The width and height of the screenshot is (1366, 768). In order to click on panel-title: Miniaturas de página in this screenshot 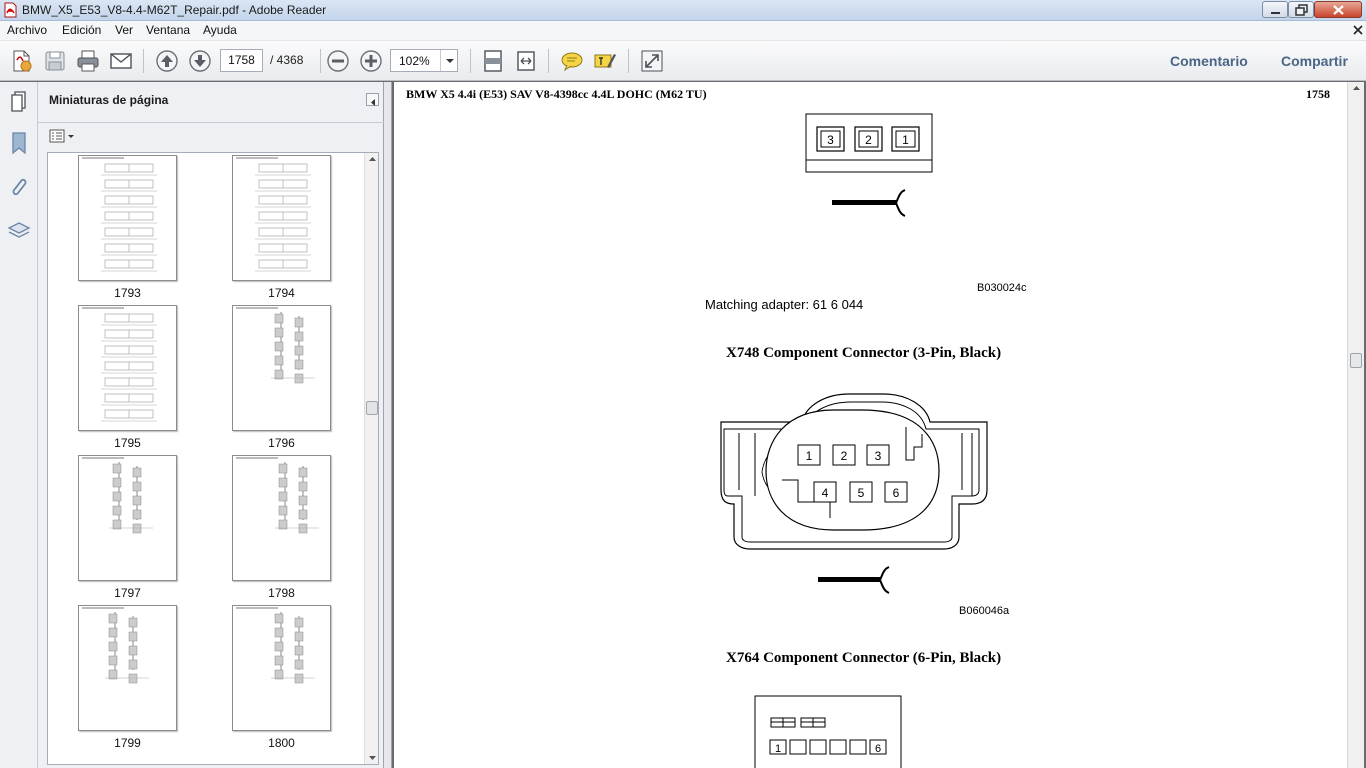, I will do `click(109, 100)`.